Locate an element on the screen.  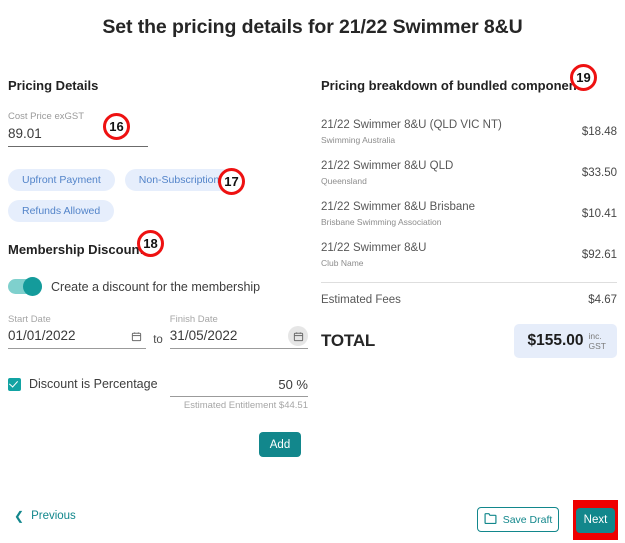
annotation-marker-19: 19 is located at coordinates (583, 77).